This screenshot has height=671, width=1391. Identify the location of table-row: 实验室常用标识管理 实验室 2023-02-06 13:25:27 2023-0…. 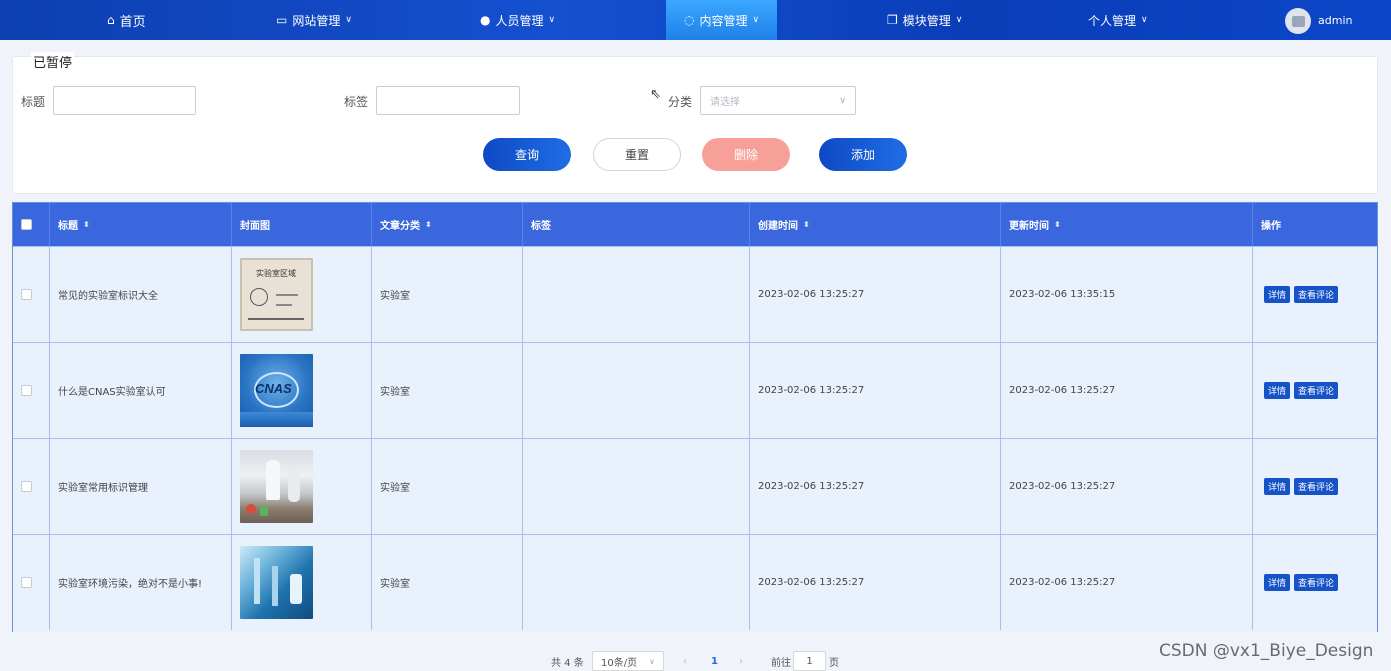
(695, 486).